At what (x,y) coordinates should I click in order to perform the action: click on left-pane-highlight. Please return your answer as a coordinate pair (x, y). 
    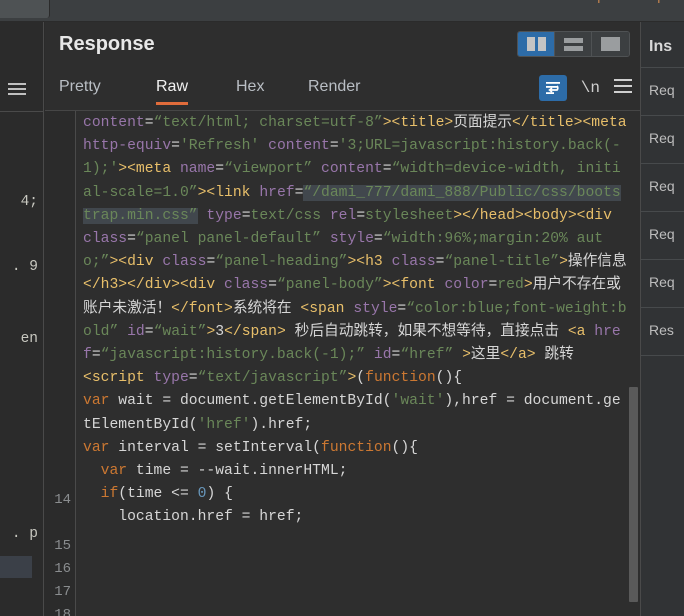
    Looking at the image, I should click on (16, 567).